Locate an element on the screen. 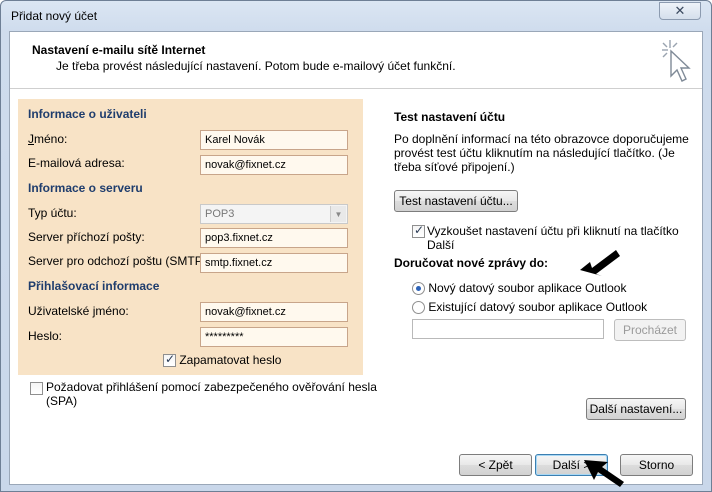  test-settings-heading: Test nastavení účtu is located at coordinates (450, 117).